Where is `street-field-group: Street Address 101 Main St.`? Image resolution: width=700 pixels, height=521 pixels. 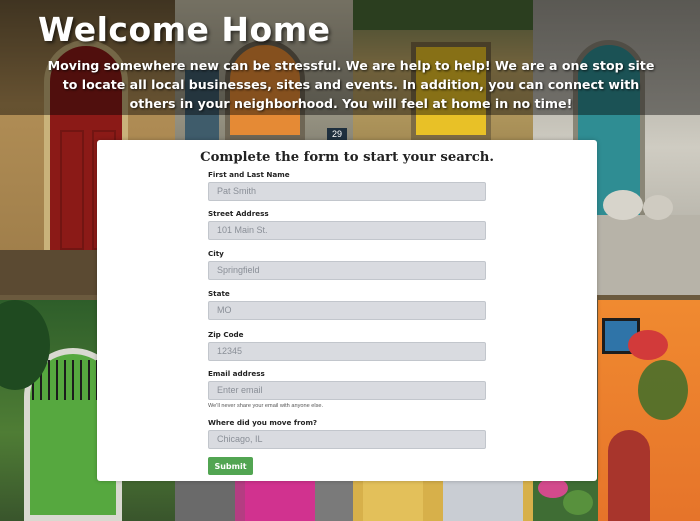
street-field-group: Street Address 101 Main St. is located at coordinates (347, 224).